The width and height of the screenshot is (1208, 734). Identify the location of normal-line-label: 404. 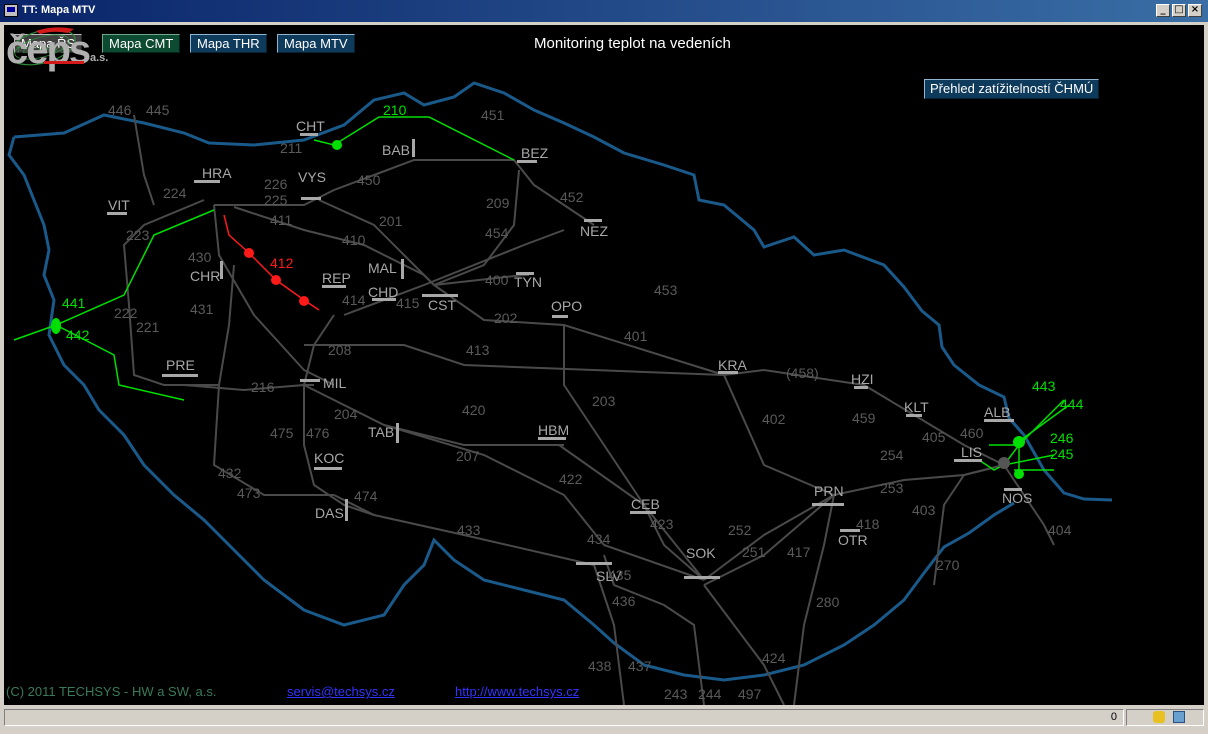
(1060, 530).